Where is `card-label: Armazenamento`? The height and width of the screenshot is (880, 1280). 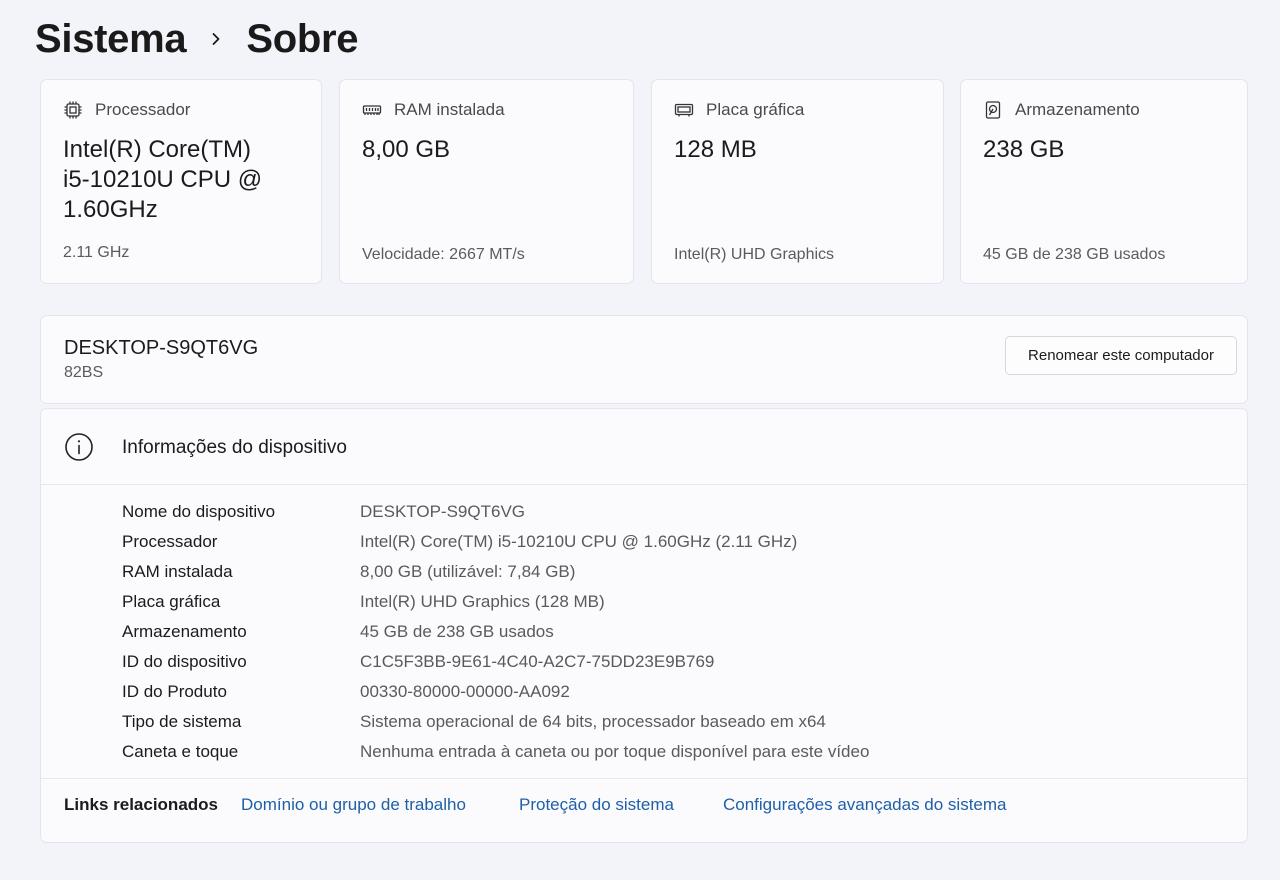
card-label: Armazenamento is located at coordinates (1077, 109).